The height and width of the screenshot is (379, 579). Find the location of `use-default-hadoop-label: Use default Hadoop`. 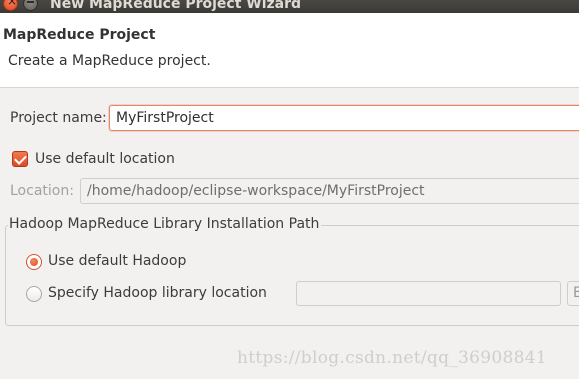

use-default-hadoop-label: Use default Hadoop is located at coordinates (117, 261).